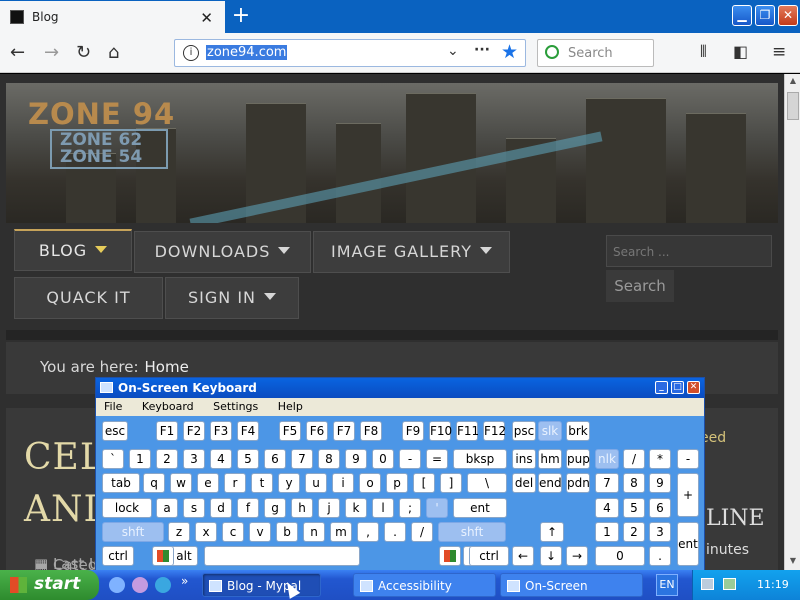 The width and height of the screenshot is (800, 600). Describe the element at coordinates (661, 387) in the screenshot. I see `osk-minimize-button: _` at that location.